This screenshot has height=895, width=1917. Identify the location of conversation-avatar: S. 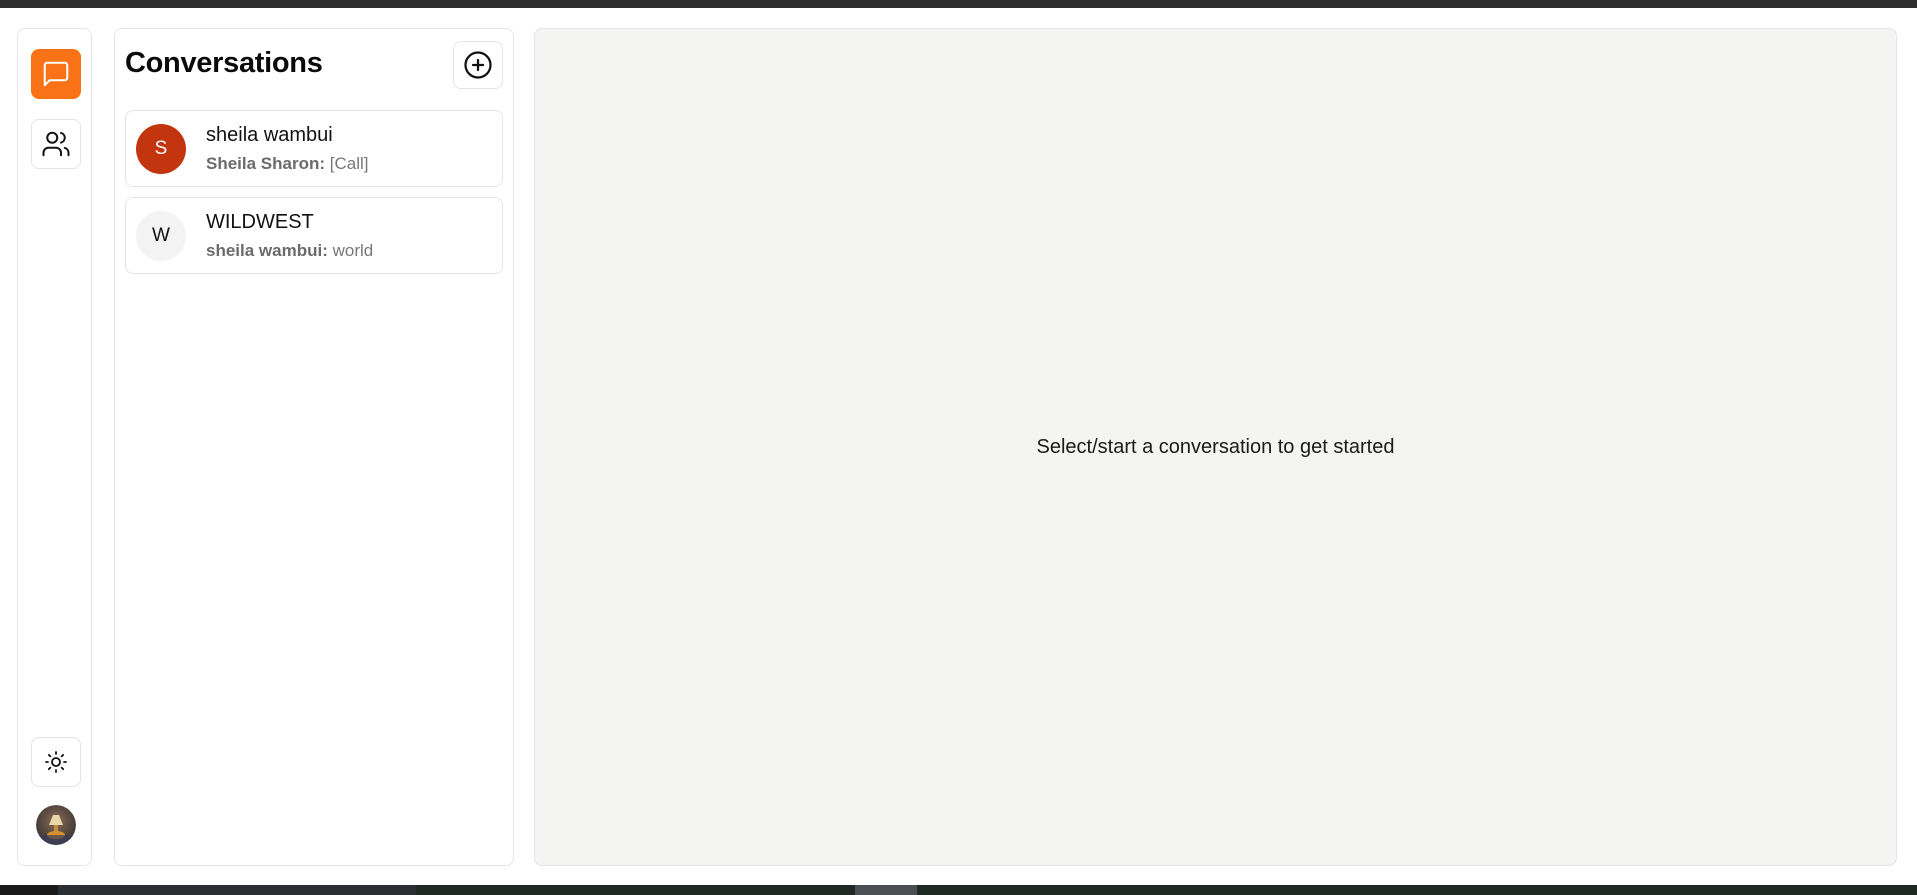
(161, 149).